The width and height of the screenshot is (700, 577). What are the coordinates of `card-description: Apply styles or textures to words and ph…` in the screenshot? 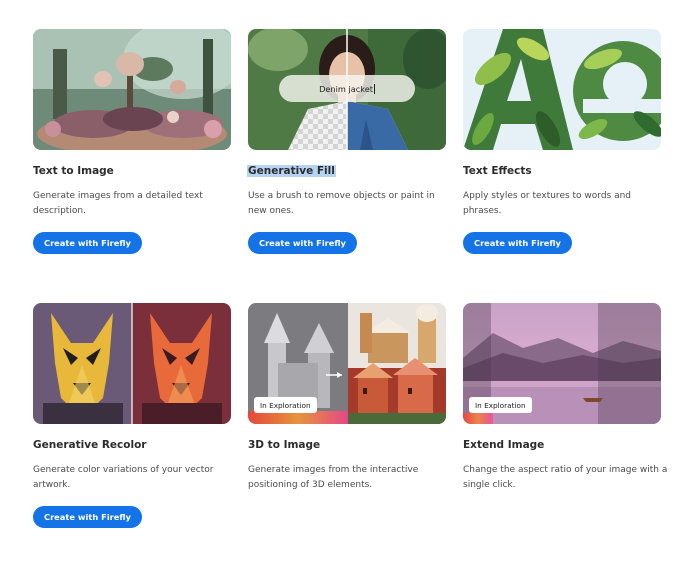 It's located at (547, 203).